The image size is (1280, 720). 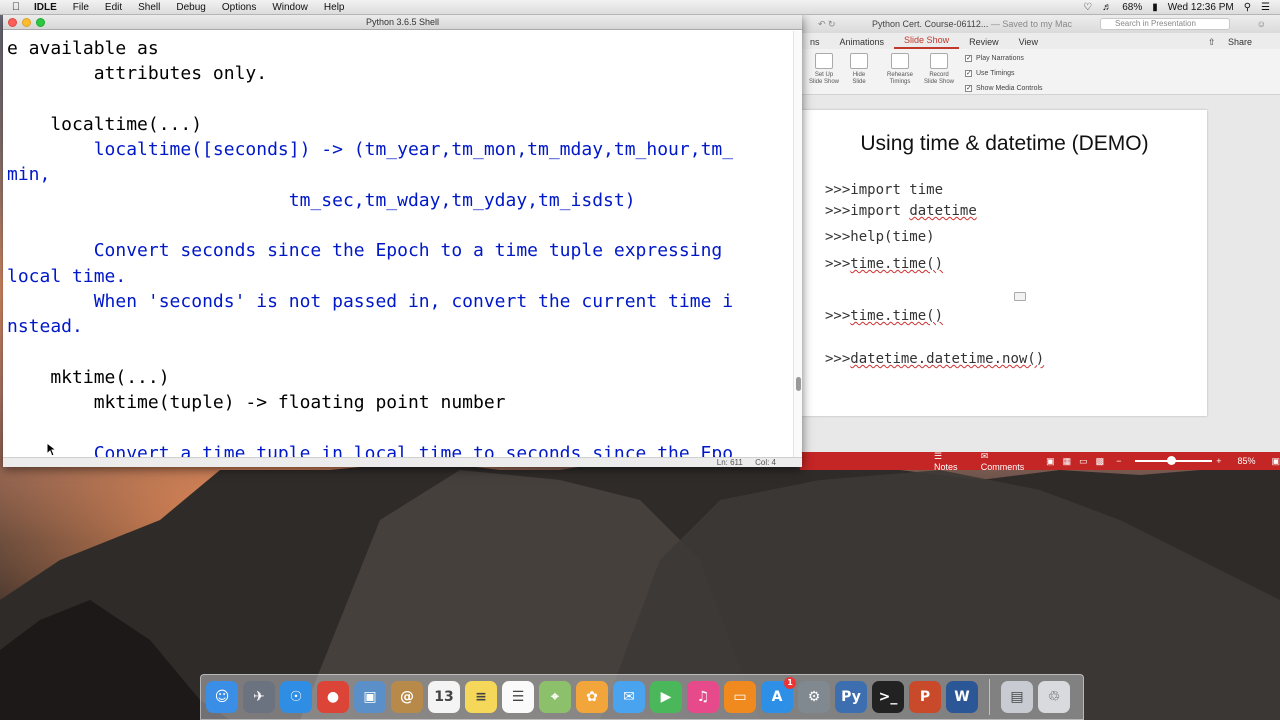 I want to click on zoom-slider-knob, so click(x=1172, y=460).